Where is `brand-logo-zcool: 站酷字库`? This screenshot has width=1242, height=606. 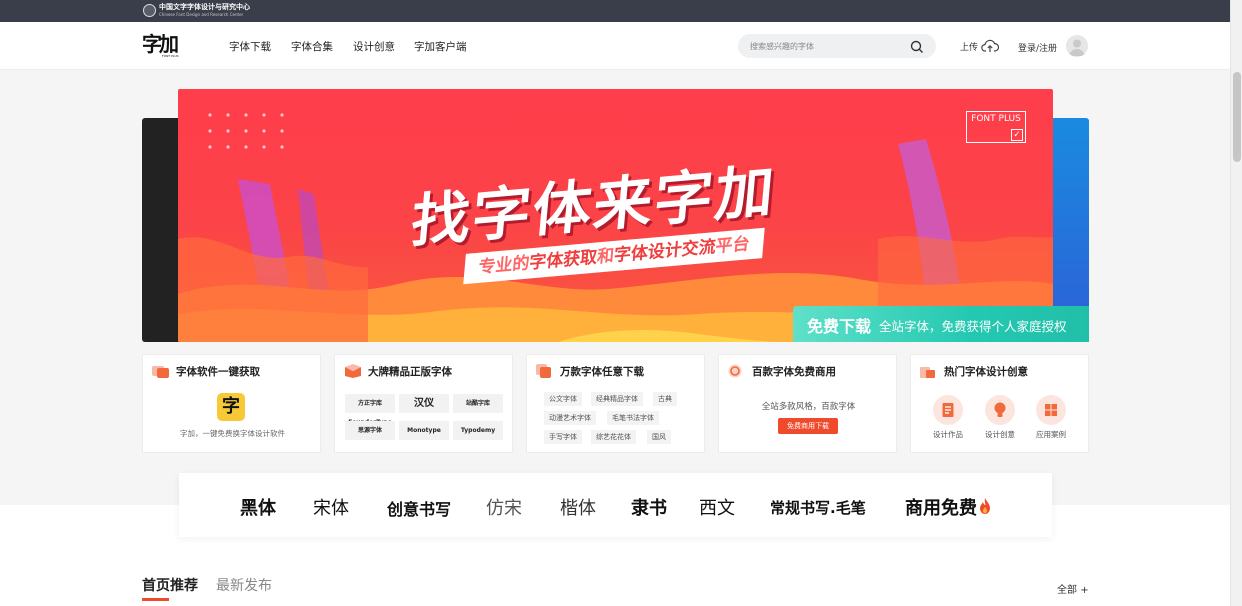 brand-logo-zcool: 站酷字库 is located at coordinates (478, 403).